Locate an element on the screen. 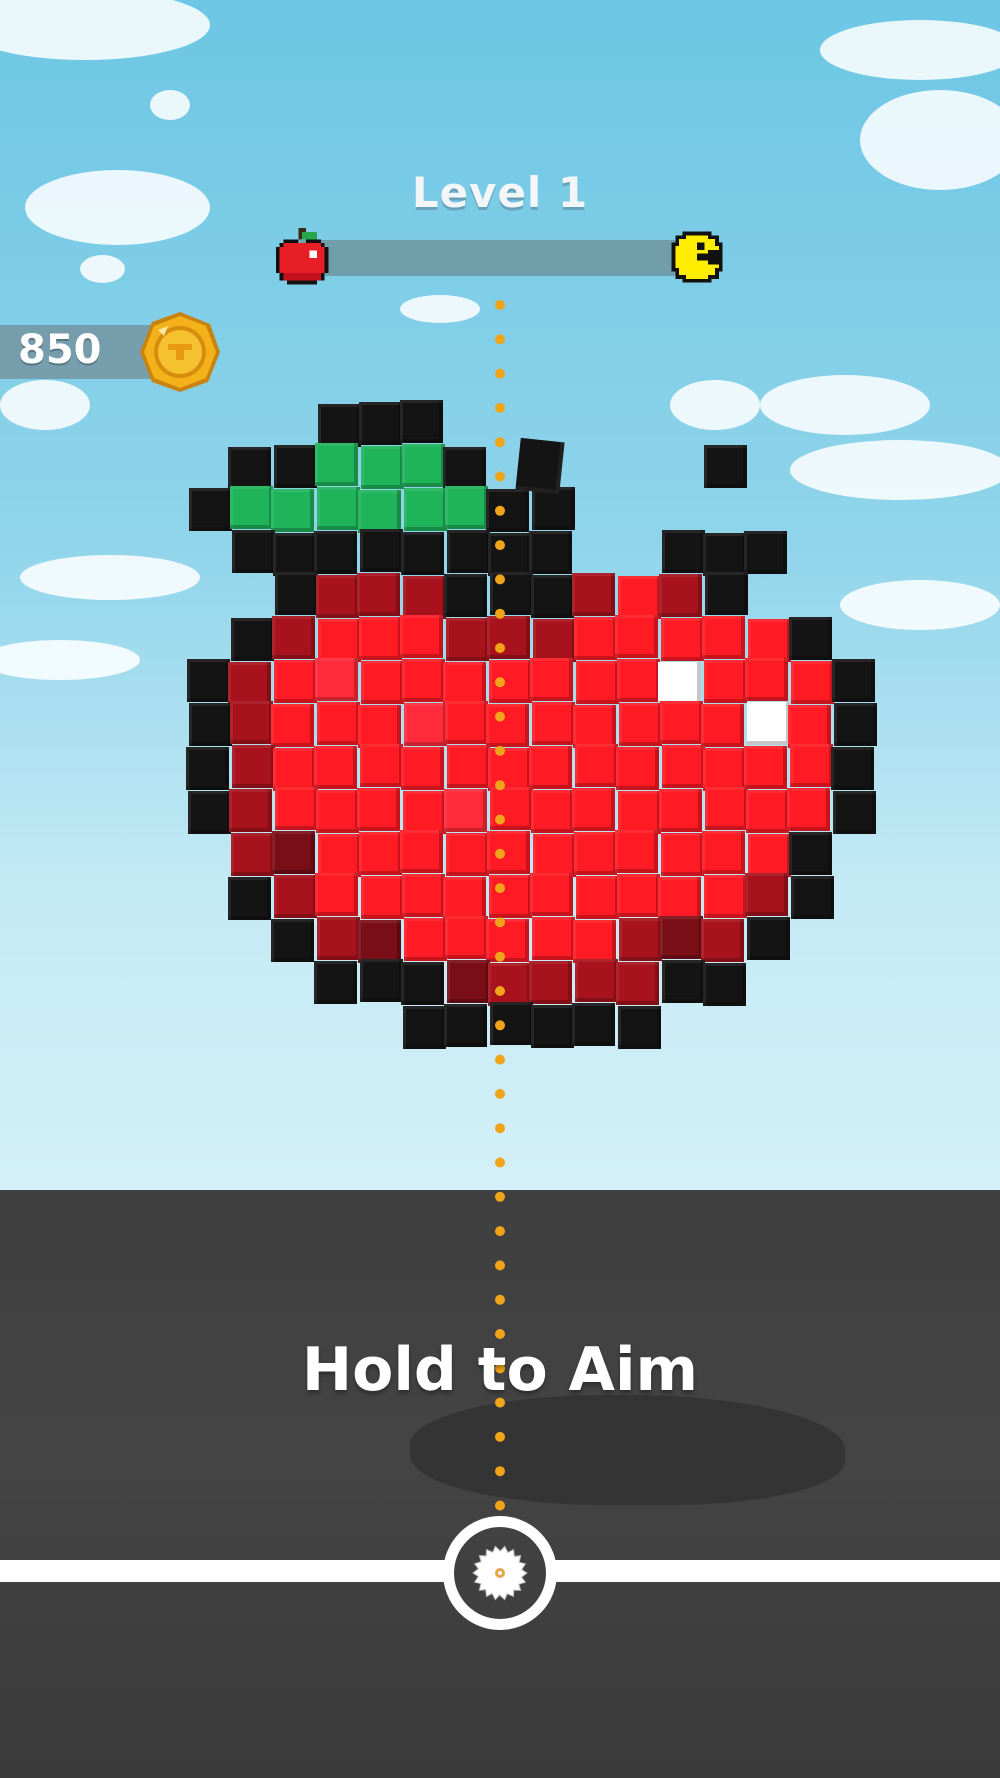  saw-blade-icon is located at coordinates (500, 1573).